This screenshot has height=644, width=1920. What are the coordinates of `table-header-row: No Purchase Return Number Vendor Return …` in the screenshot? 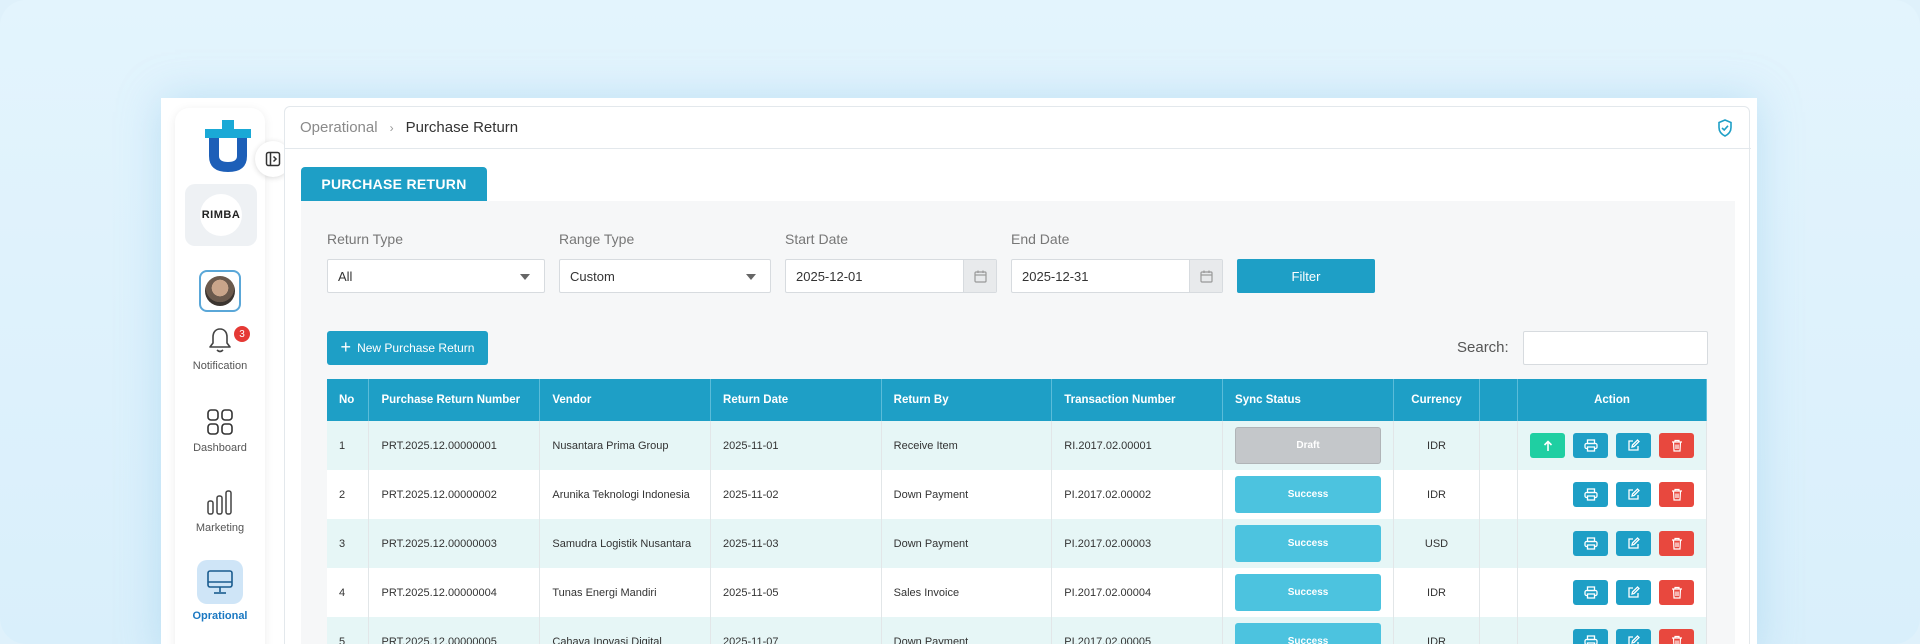 It's located at (1017, 400).